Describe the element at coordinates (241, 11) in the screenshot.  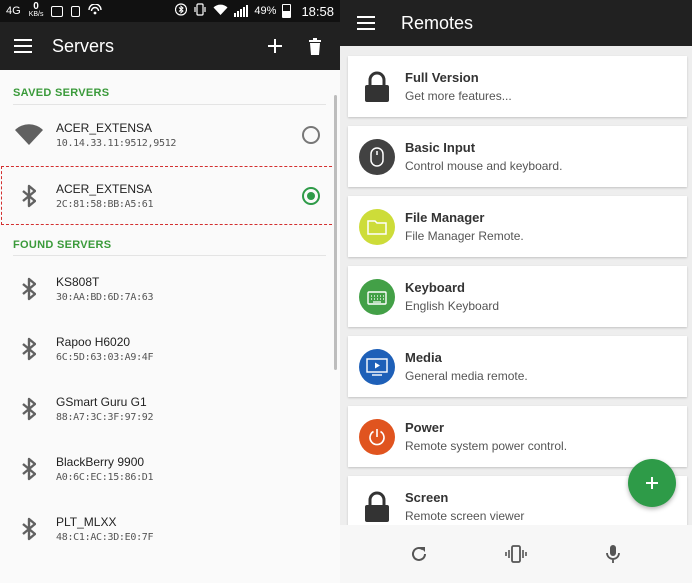
I see `signal-icon` at that location.